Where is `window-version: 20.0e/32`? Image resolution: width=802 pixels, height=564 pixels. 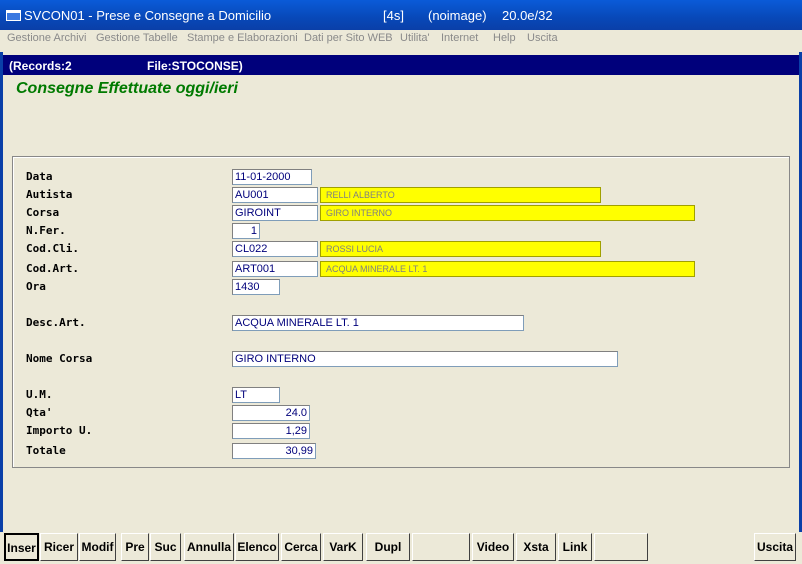
window-version: 20.0e/32 is located at coordinates (527, 15).